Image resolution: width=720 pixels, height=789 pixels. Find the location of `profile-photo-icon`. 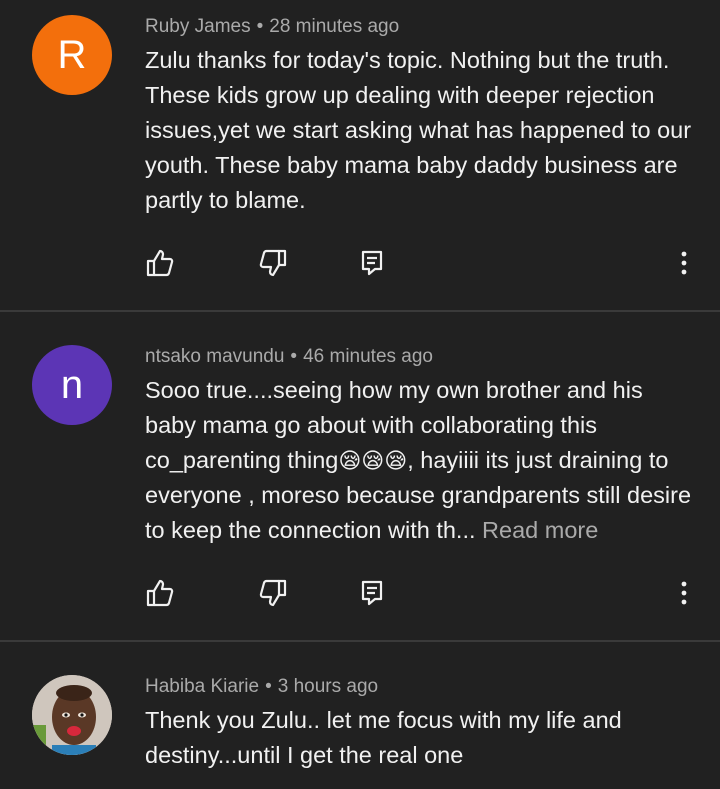

profile-photo-icon is located at coordinates (72, 715).